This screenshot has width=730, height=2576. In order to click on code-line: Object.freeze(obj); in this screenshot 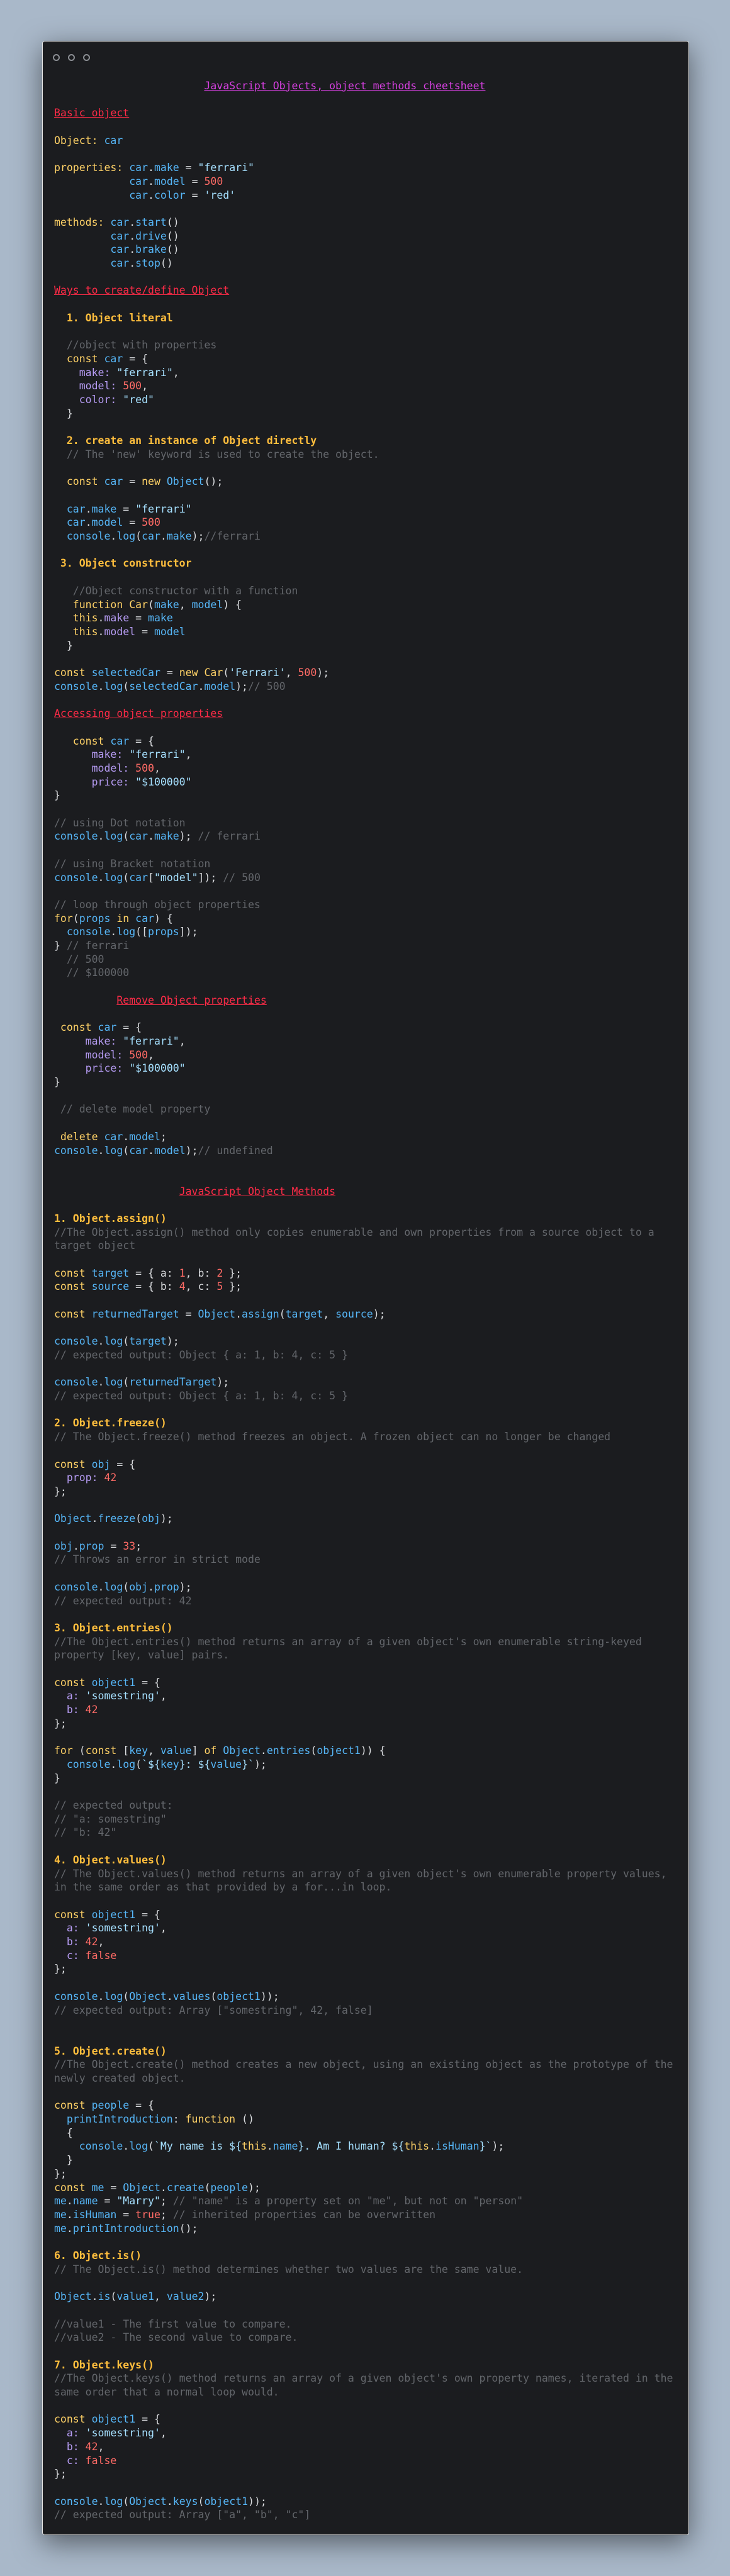, I will do `click(365, 1519)`.